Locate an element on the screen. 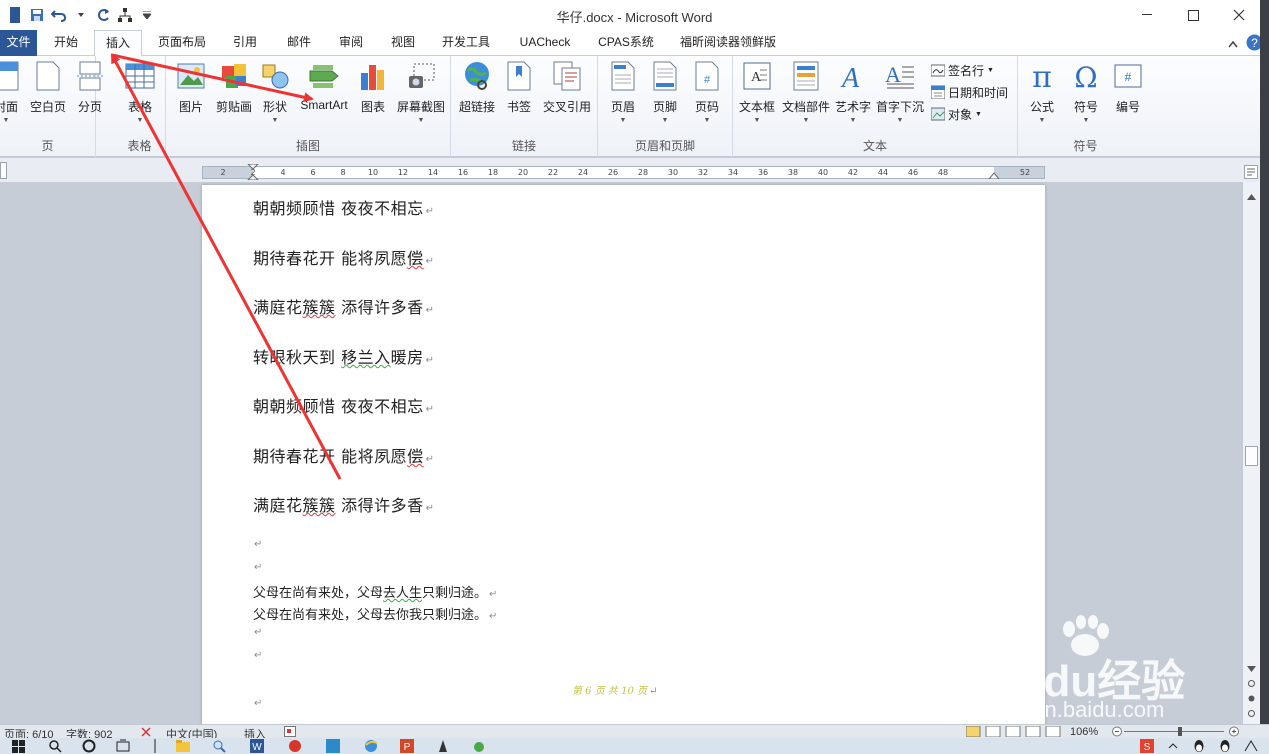 The image size is (1269, 754). collapse-ribbon-icon is located at coordinates (1233, 44).